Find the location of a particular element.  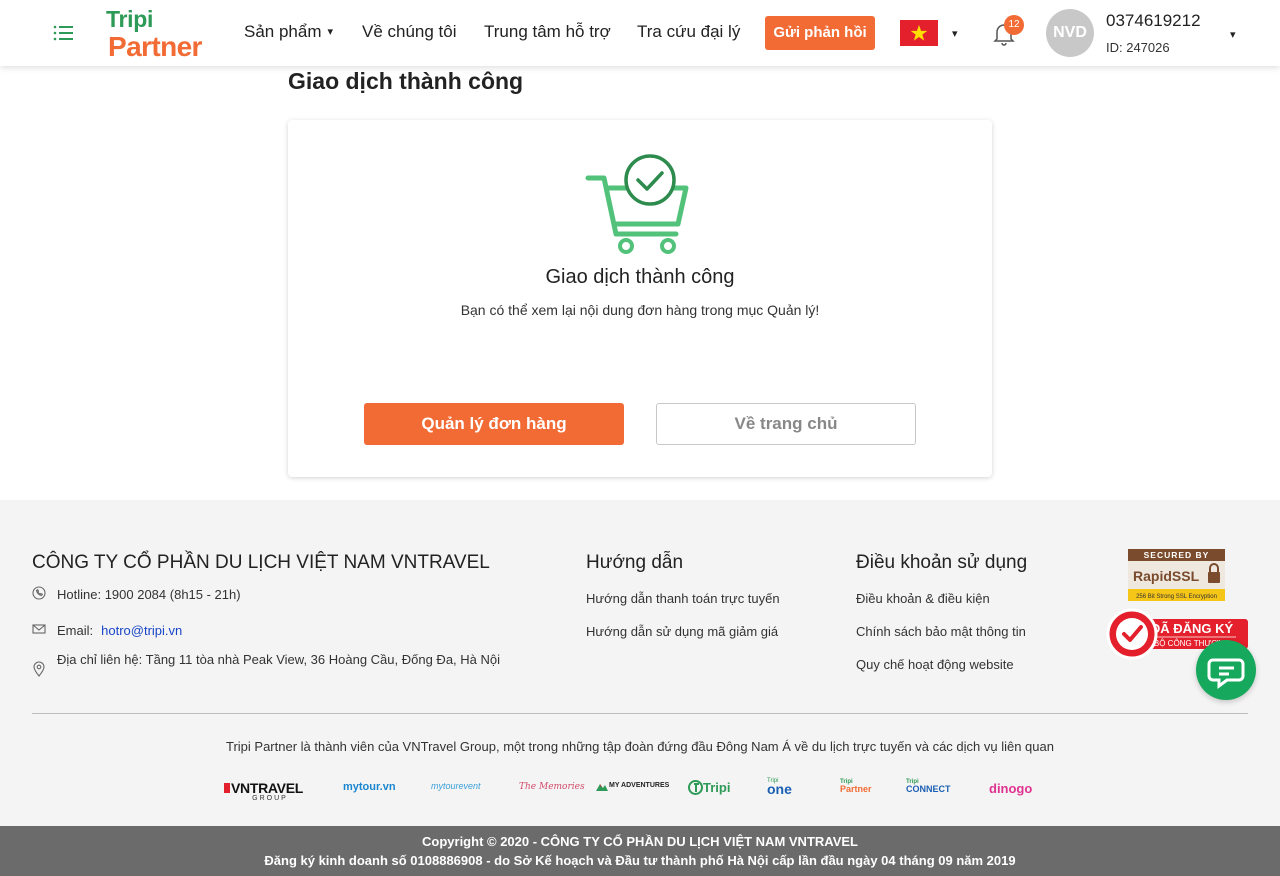

back-to-home-button: Về trang chủ is located at coordinates (786, 424).